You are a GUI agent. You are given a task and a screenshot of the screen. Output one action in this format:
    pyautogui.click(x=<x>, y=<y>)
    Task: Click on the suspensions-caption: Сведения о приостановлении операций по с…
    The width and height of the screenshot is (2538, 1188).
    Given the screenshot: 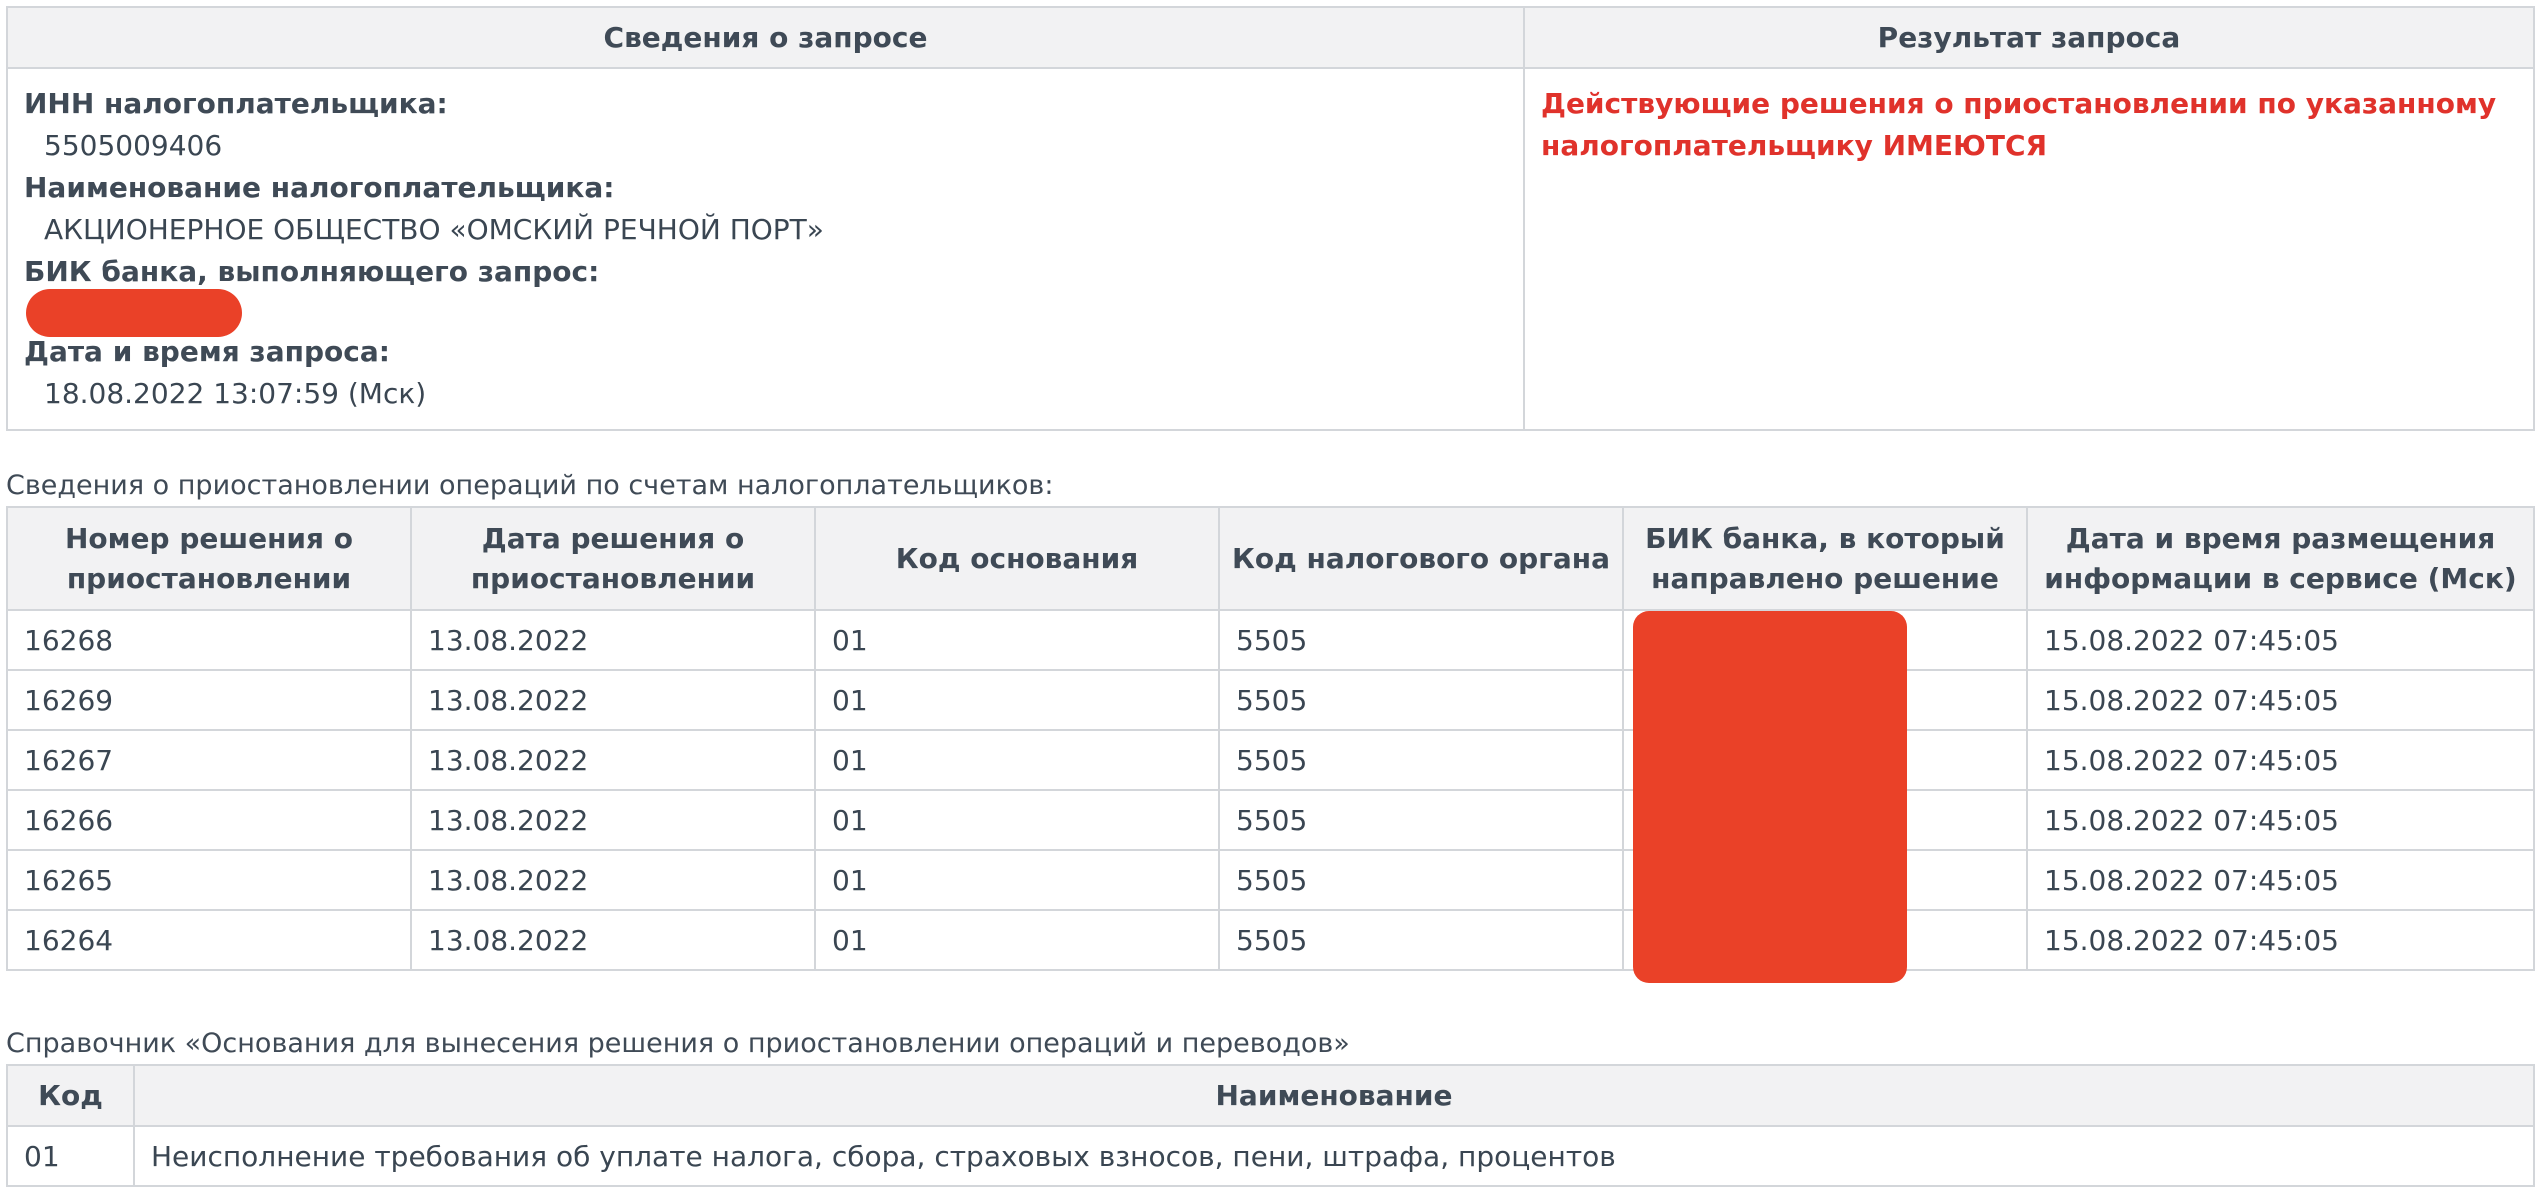 What is the action you would take?
    pyautogui.click(x=530, y=485)
    